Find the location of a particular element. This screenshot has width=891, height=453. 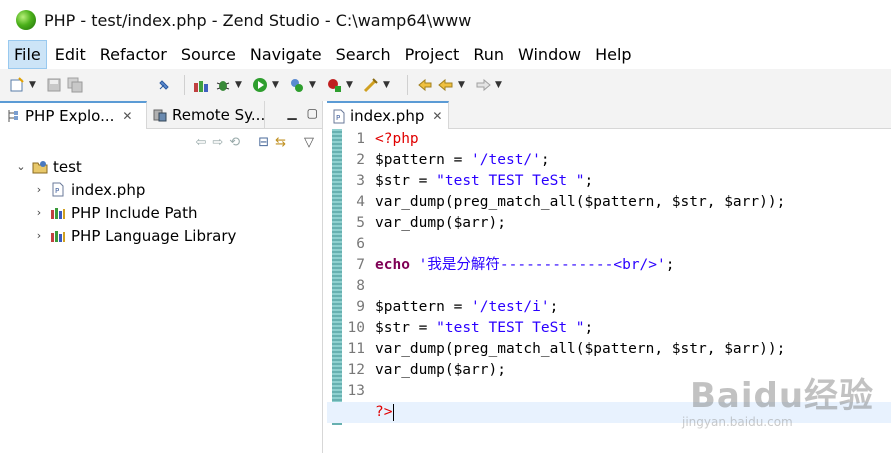

tree-item-php-include-path: › PHP Include Path is located at coordinates (161, 212).